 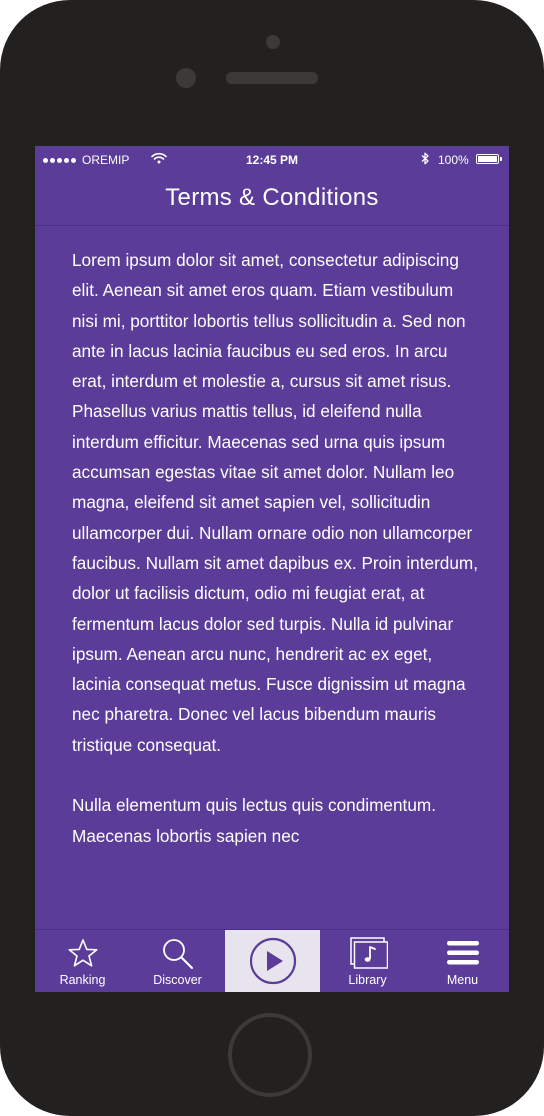 I want to click on tab-ranking: Ranking, so click(x=82, y=961).